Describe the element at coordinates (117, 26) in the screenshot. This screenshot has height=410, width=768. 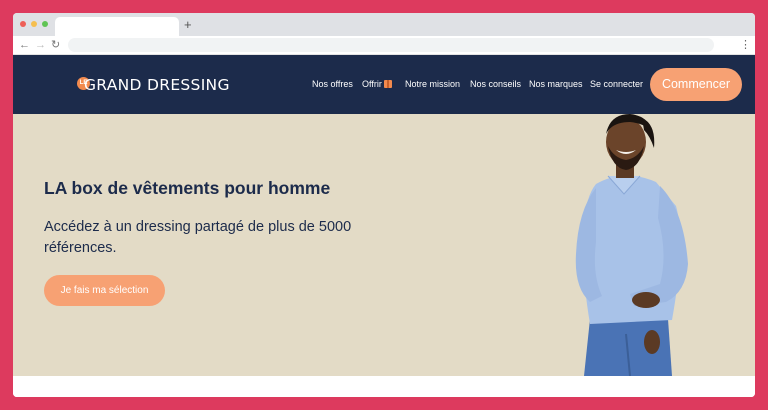
I see `browser-tab` at that location.